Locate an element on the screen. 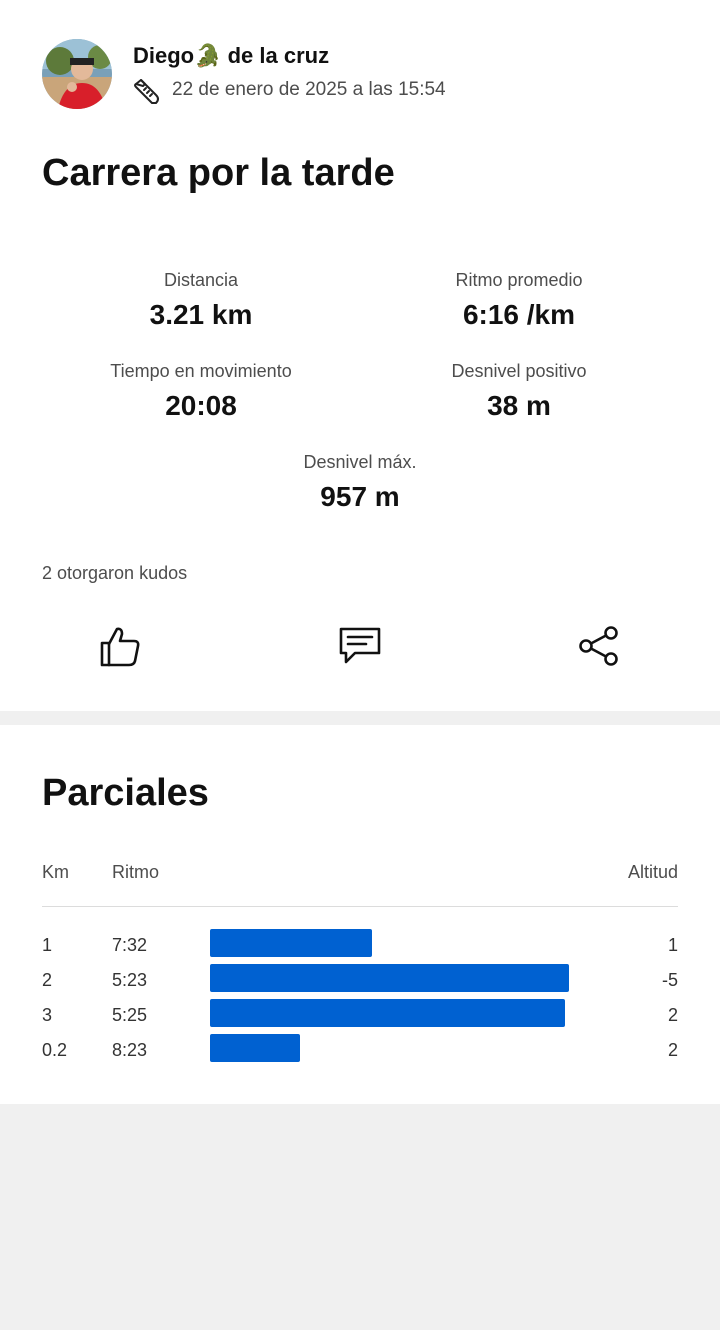 The image size is (720, 1330). splits-title: Parciales is located at coordinates (125, 793).